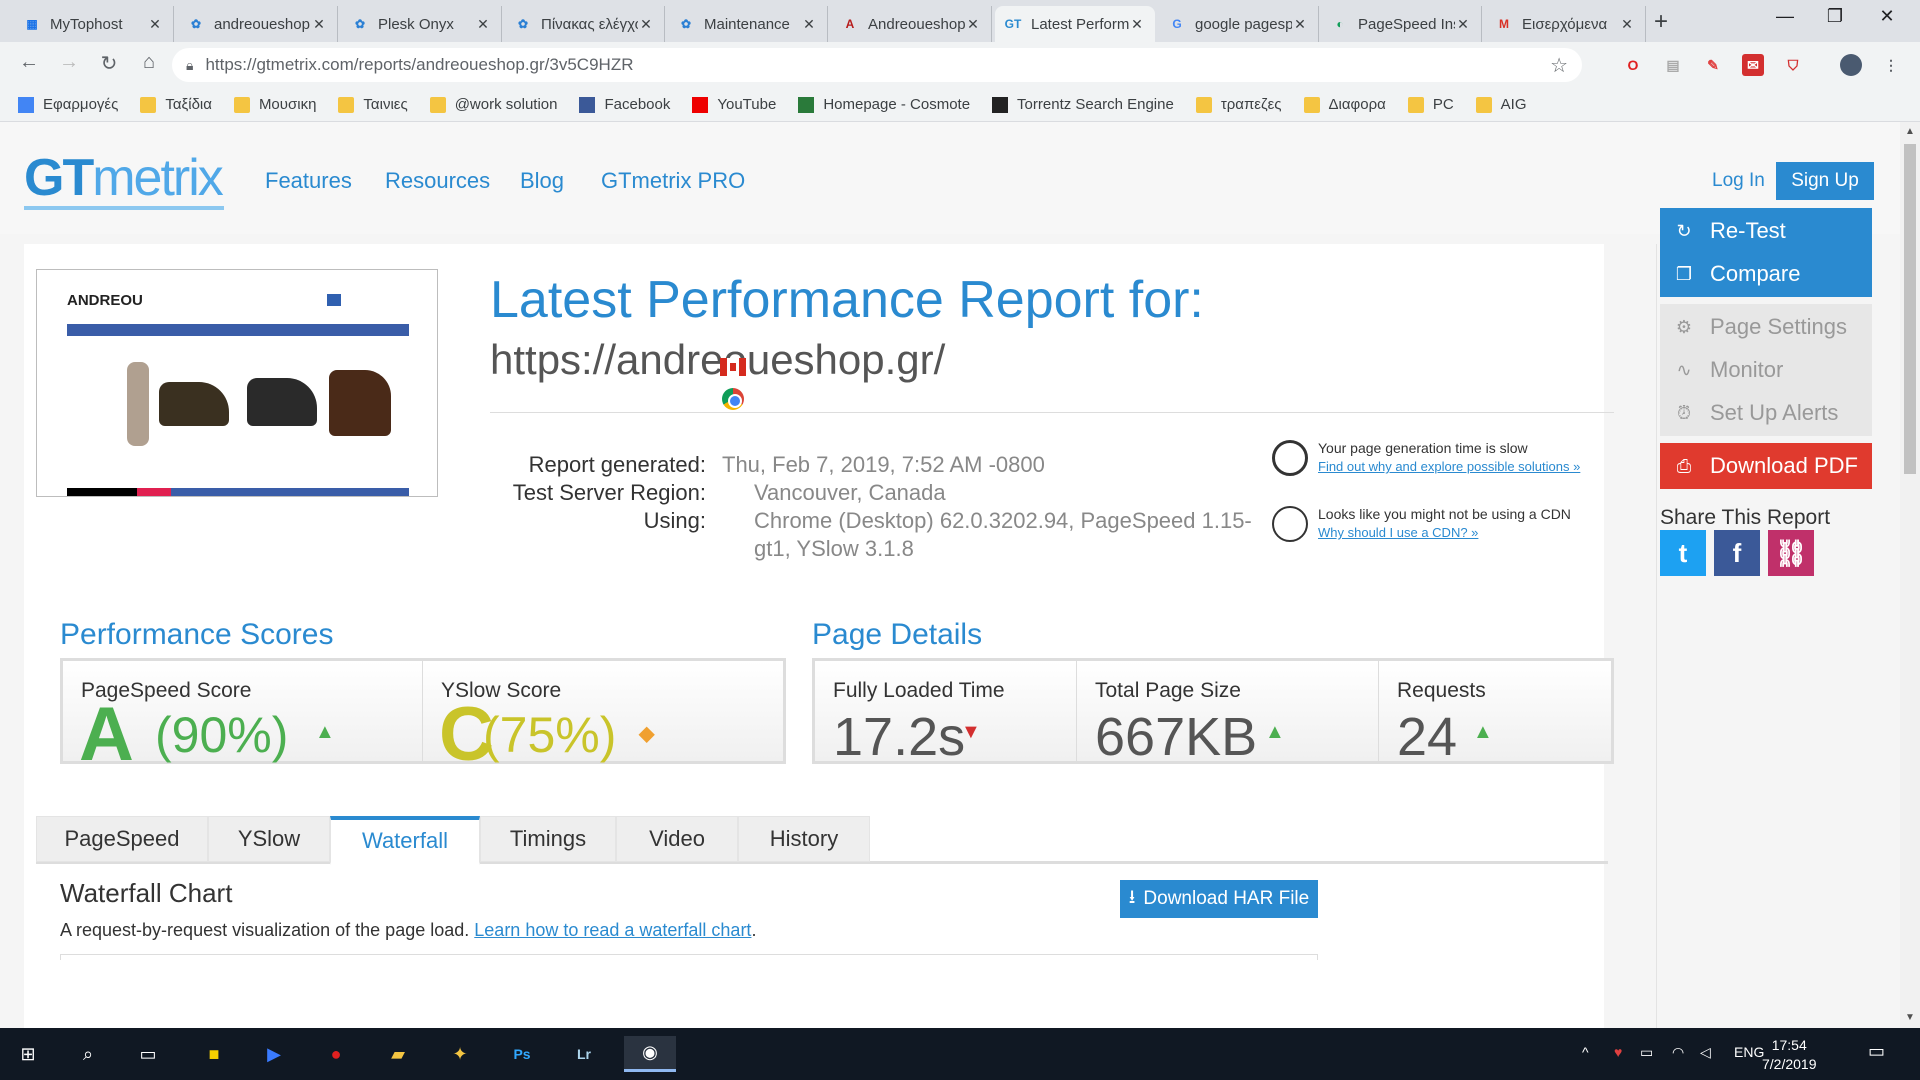 This screenshot has height=1080, width=1920. What do you see at coordinates (122, 839) in the screenshot?
I see `tab-pagespeed: PageSpeed` at bounding box center [122, 839].